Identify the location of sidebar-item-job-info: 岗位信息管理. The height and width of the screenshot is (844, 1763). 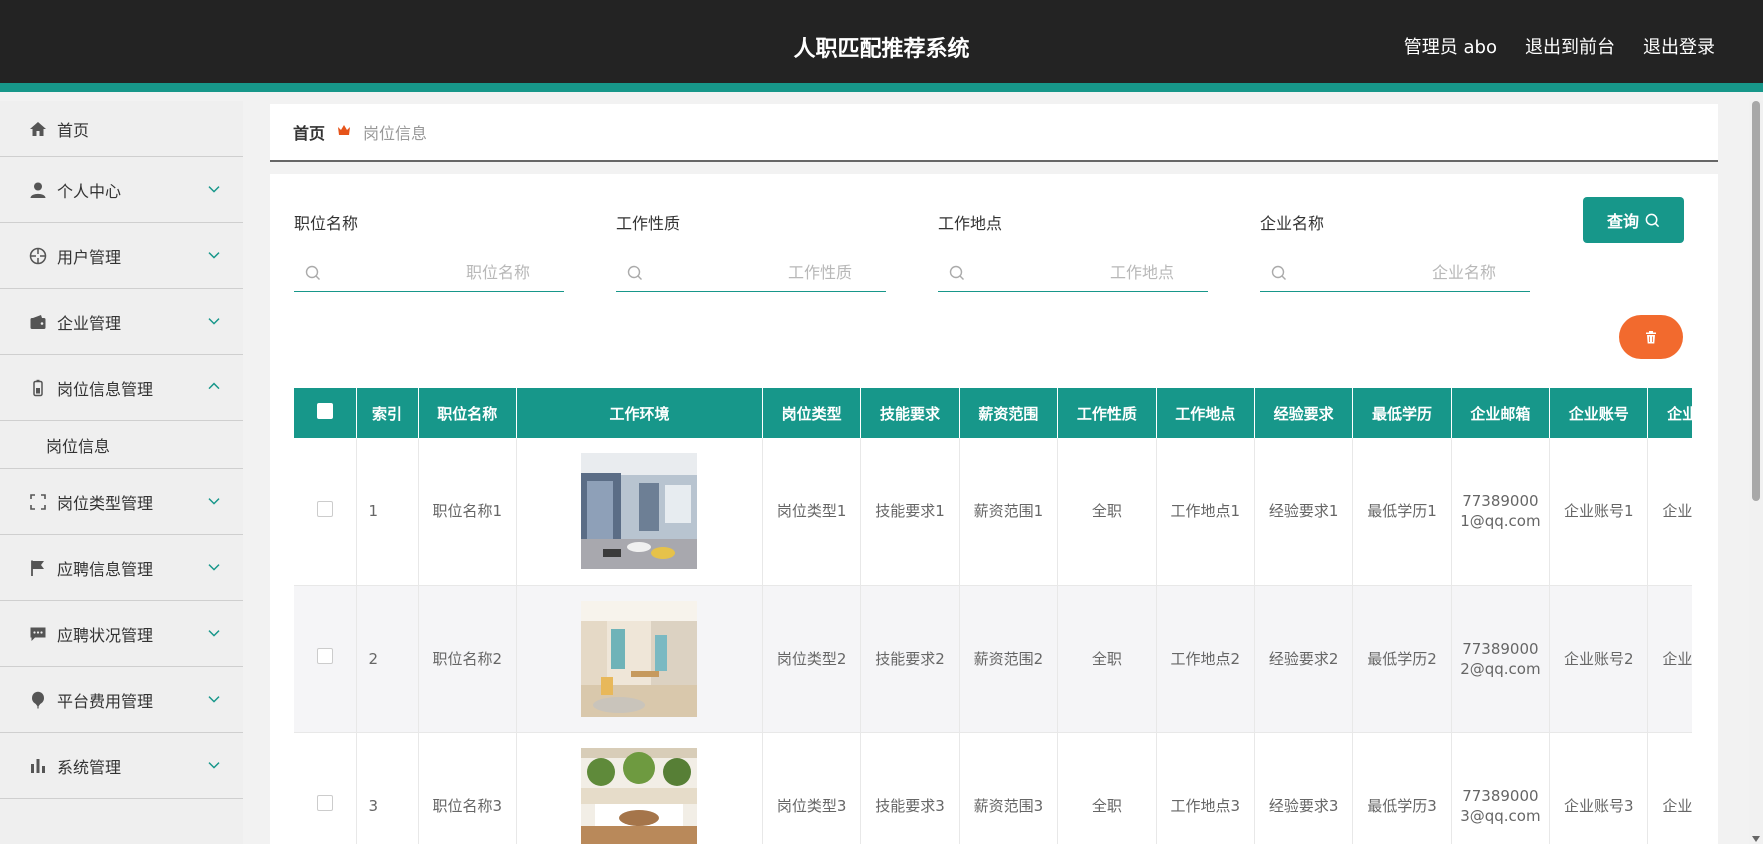
(121, 388).